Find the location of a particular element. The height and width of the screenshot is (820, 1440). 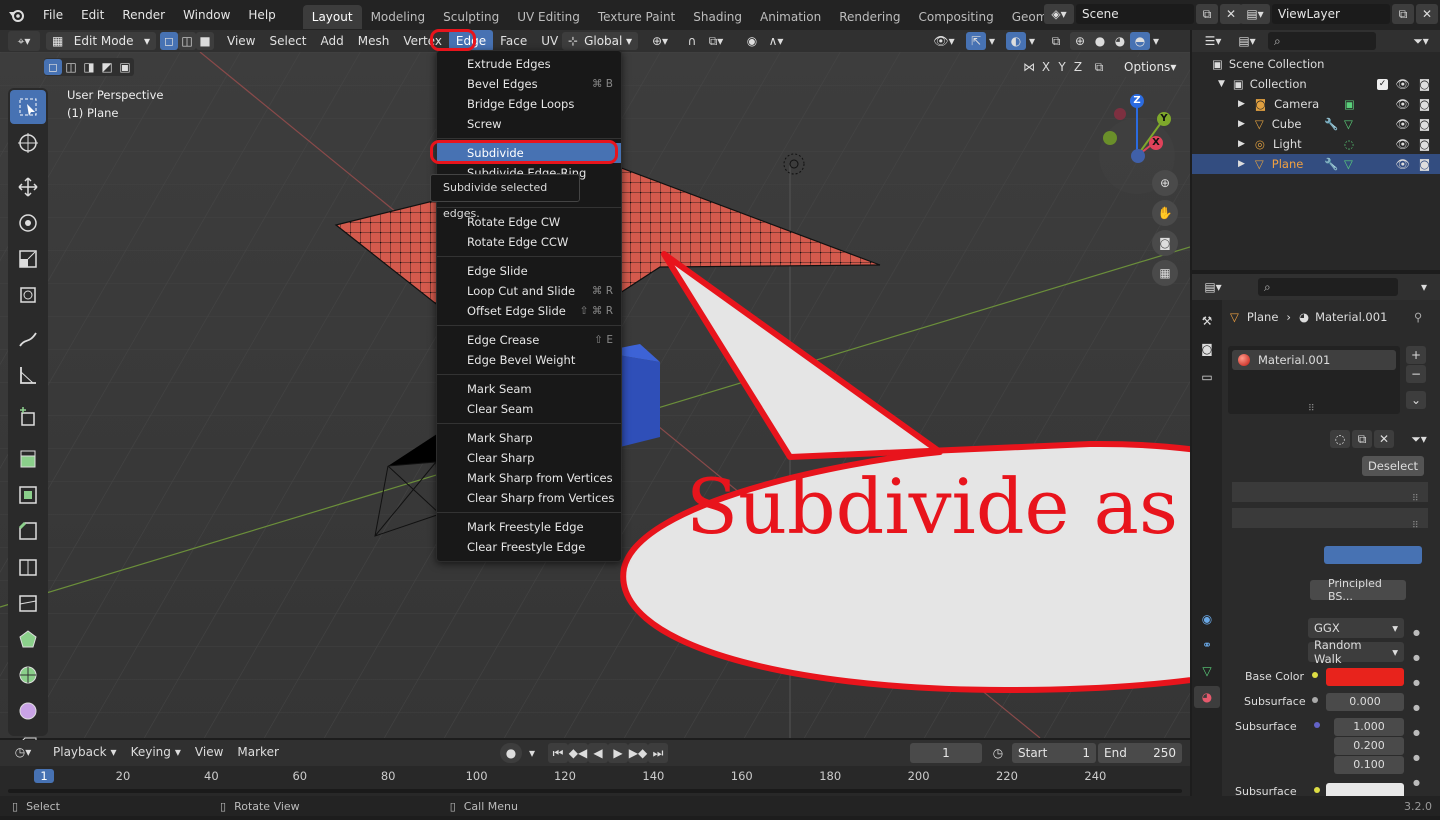

extrude-tool-icon is located at coordinates (28, 459).